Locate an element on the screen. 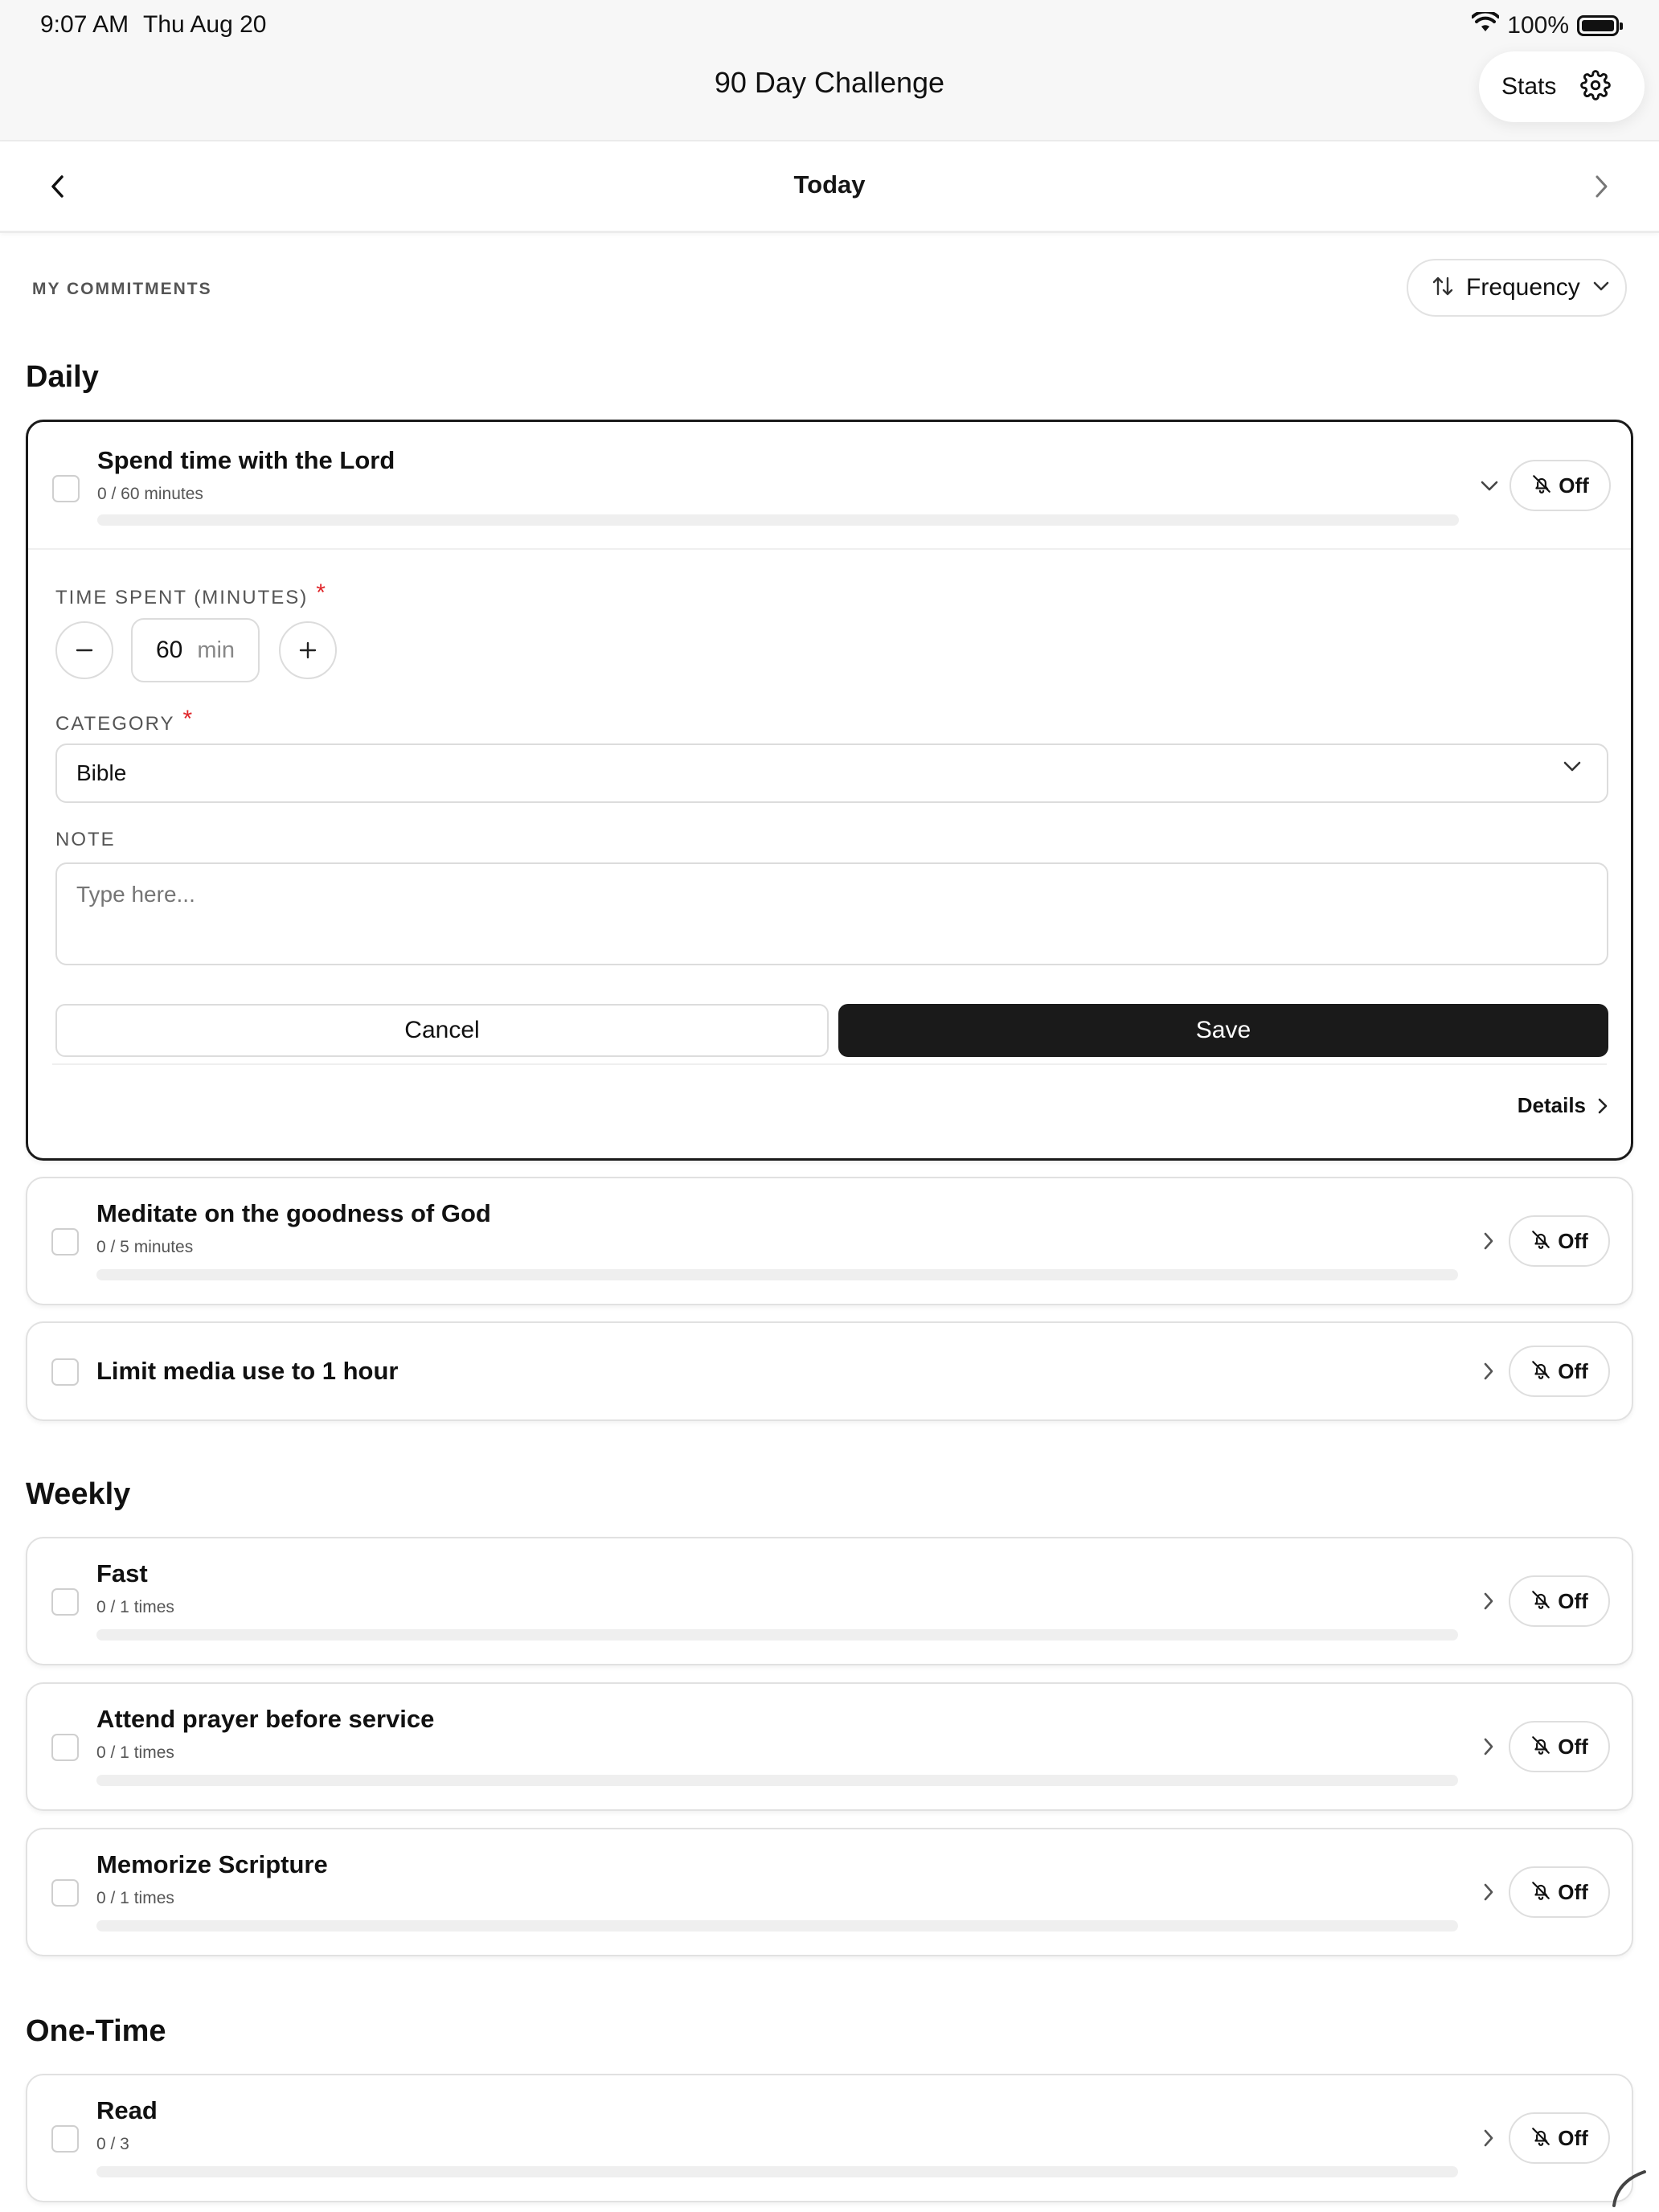  commitments-heading: MY COMMITMENTS is located at coordinates (122, 289).